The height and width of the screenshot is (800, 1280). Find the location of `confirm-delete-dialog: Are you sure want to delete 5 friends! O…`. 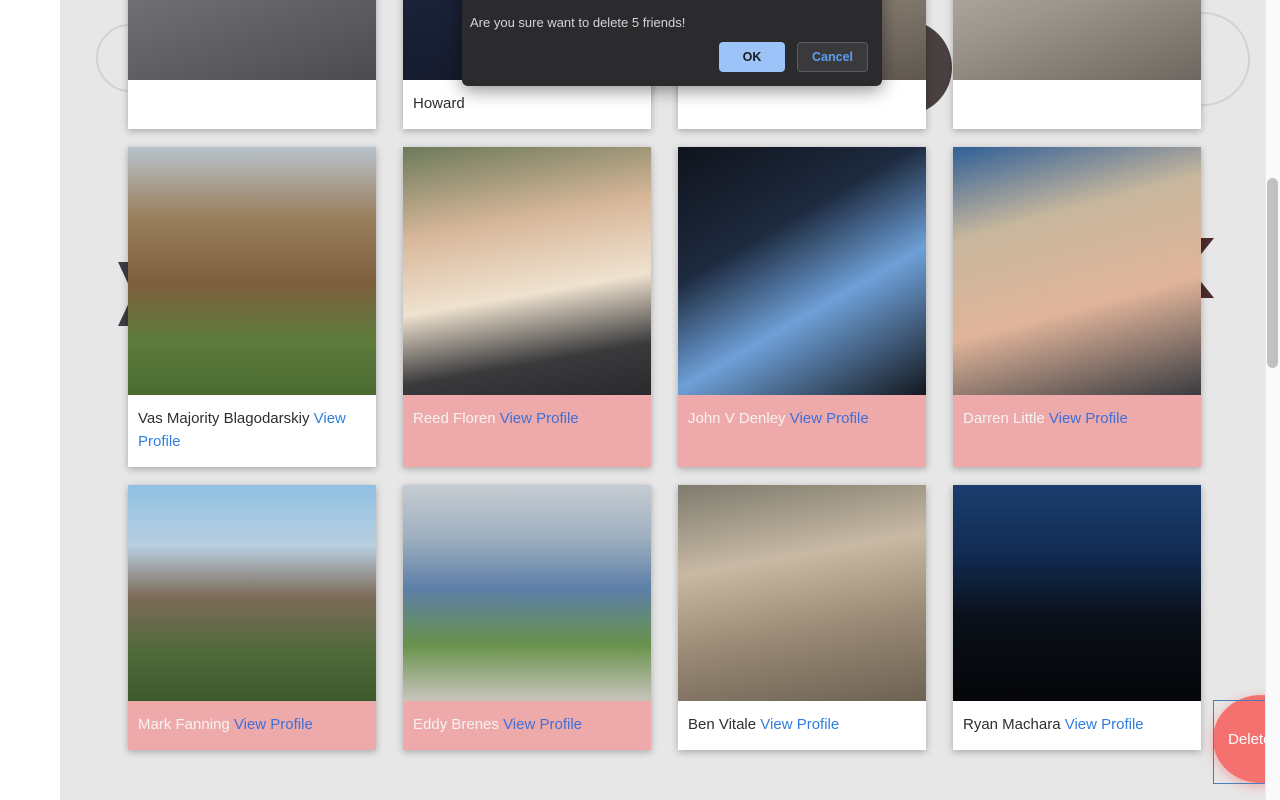

confirm-delete-dialog: Are you sure want to delete 5 friends! O… is located at coordinates (672, 43).